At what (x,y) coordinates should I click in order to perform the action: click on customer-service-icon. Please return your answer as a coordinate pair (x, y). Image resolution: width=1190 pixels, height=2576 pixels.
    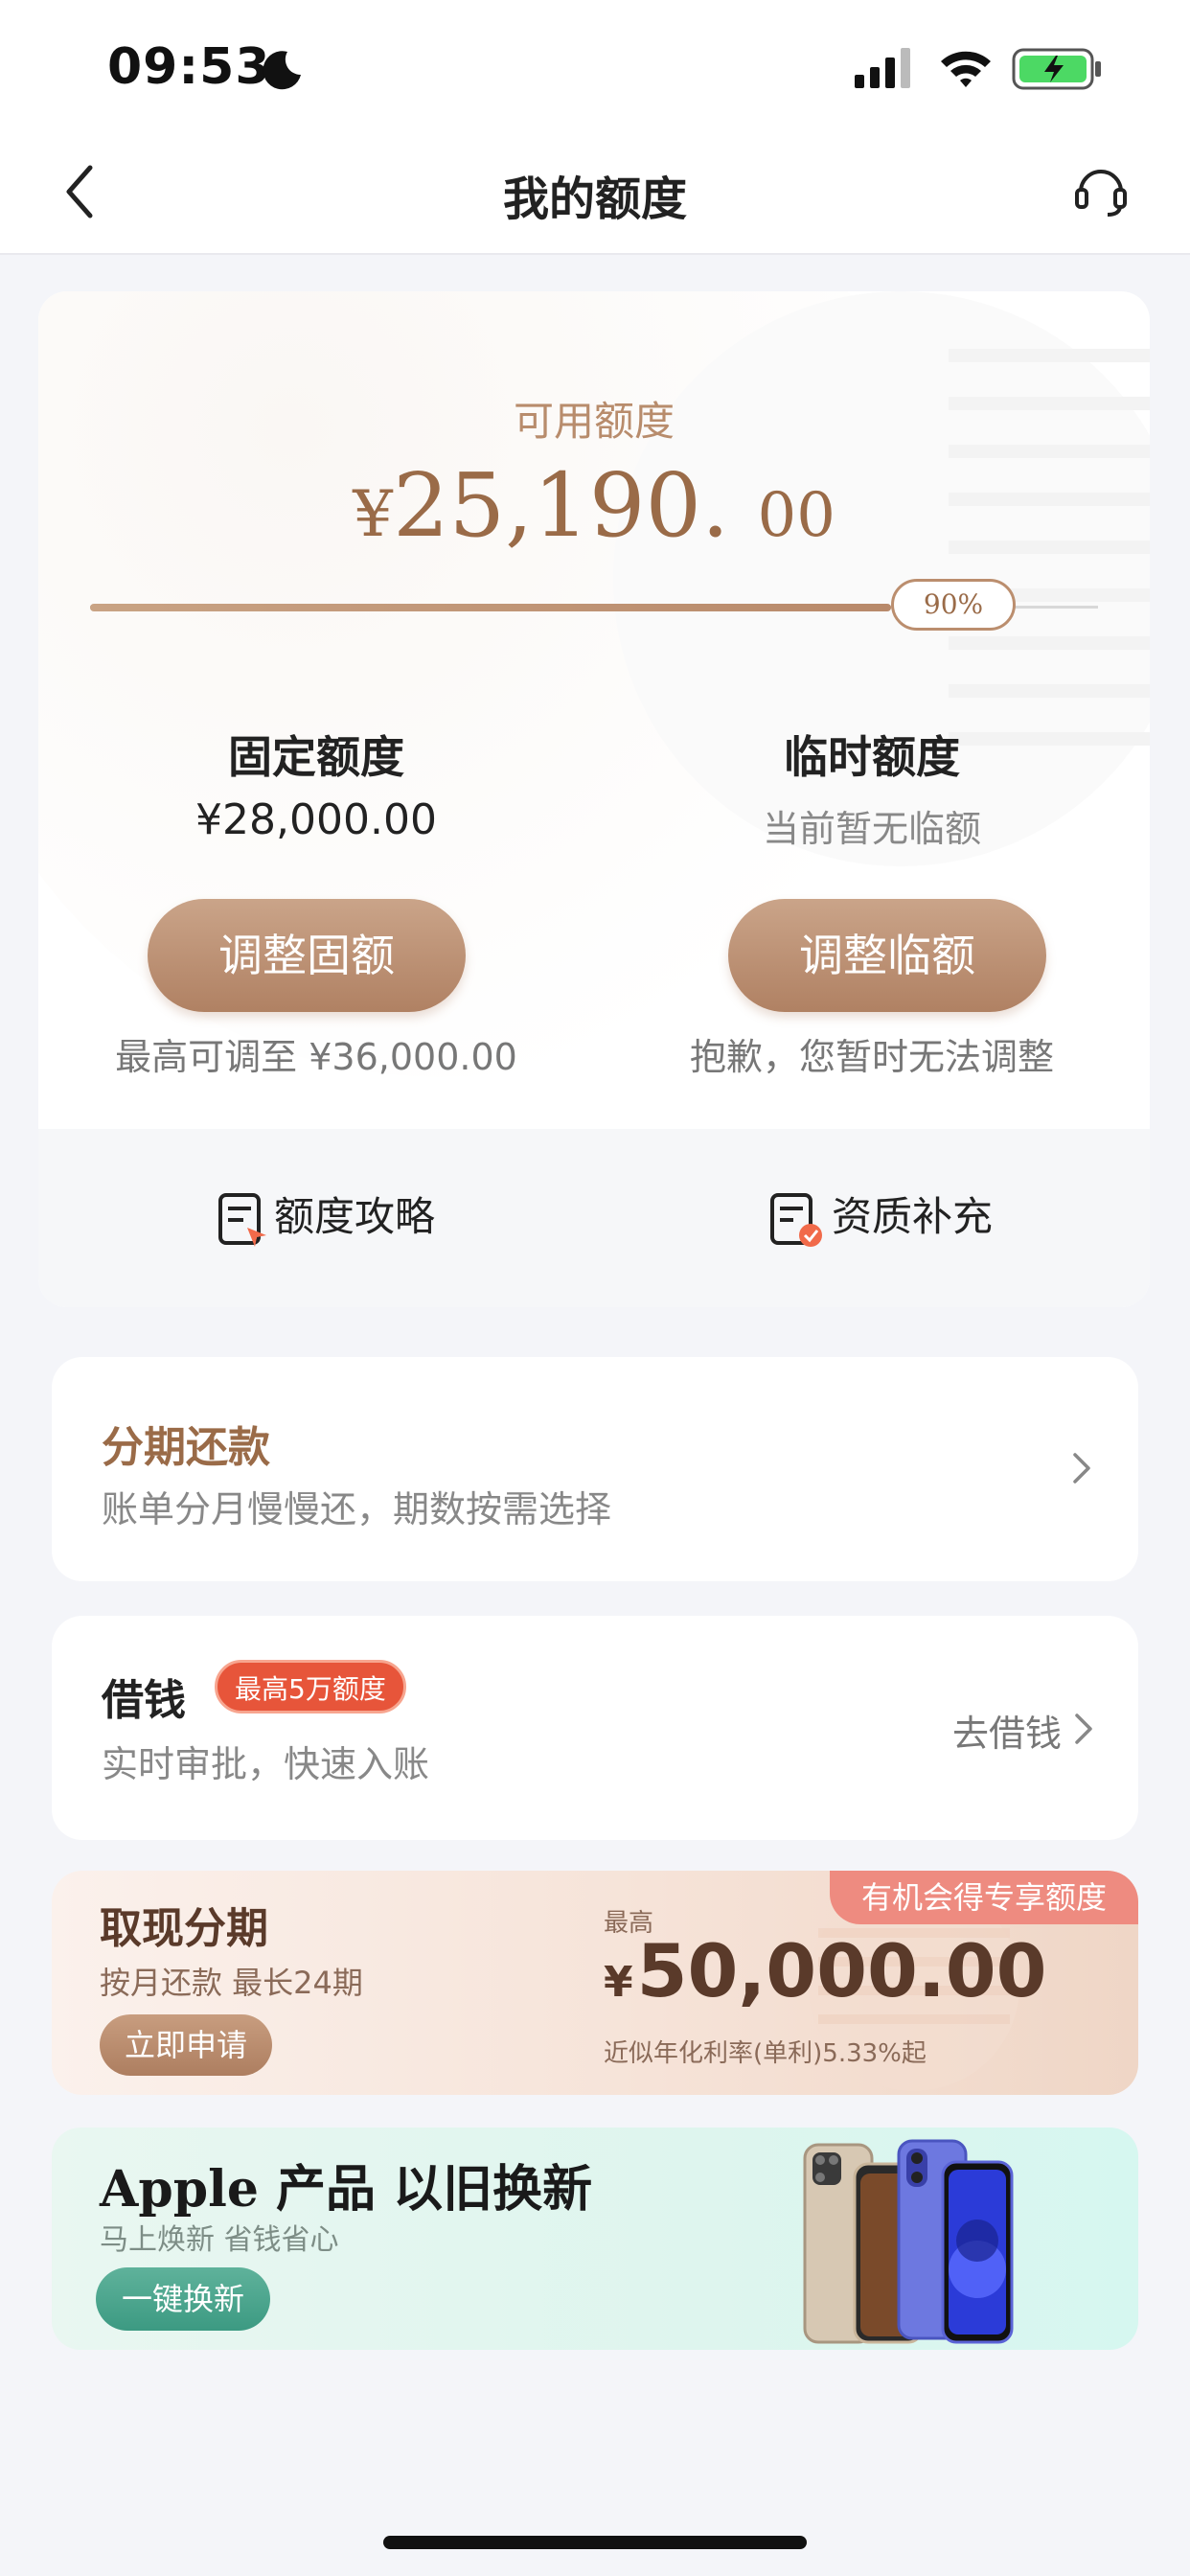
    Looking at the image, I should click on (1101, 190).